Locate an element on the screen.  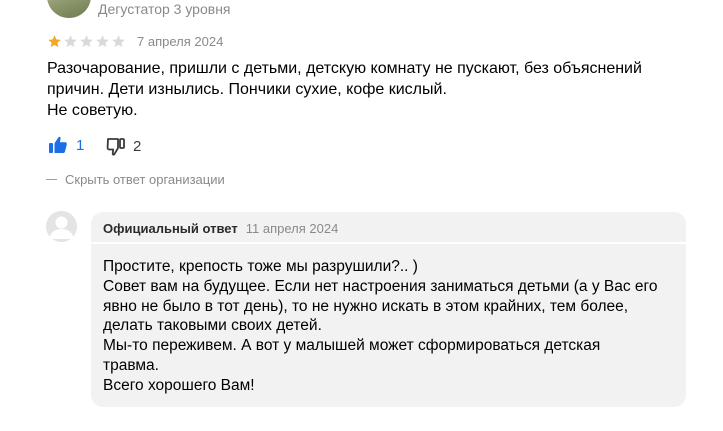
thumbs-up-icon is located at coordinates (58, 144).